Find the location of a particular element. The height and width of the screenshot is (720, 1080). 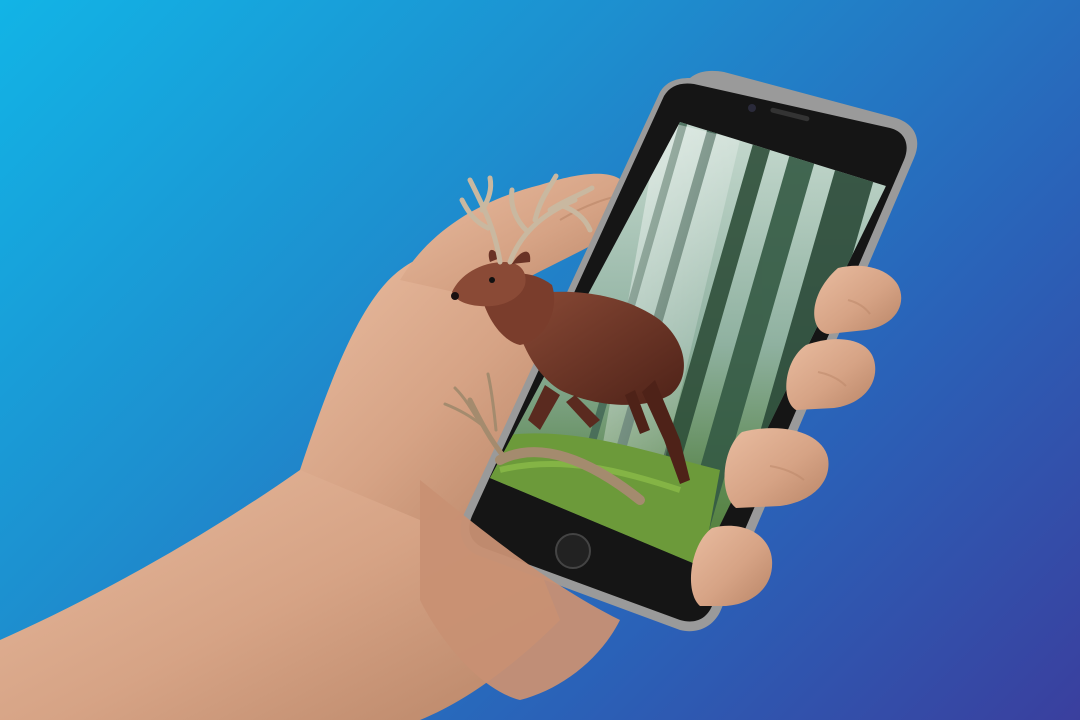

home-button is located at coordinates (573, 551).